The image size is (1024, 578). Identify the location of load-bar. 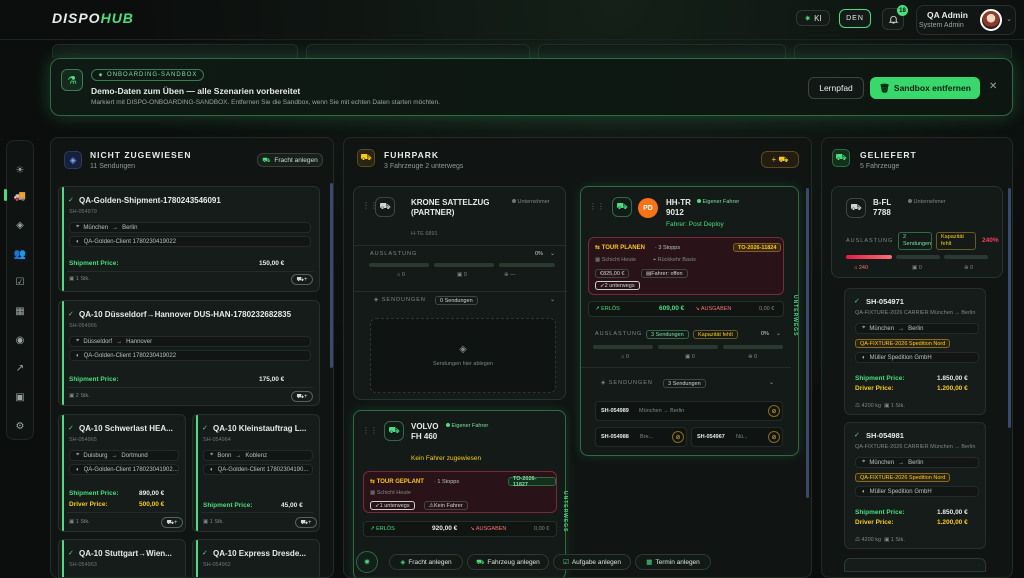
(464, 265).